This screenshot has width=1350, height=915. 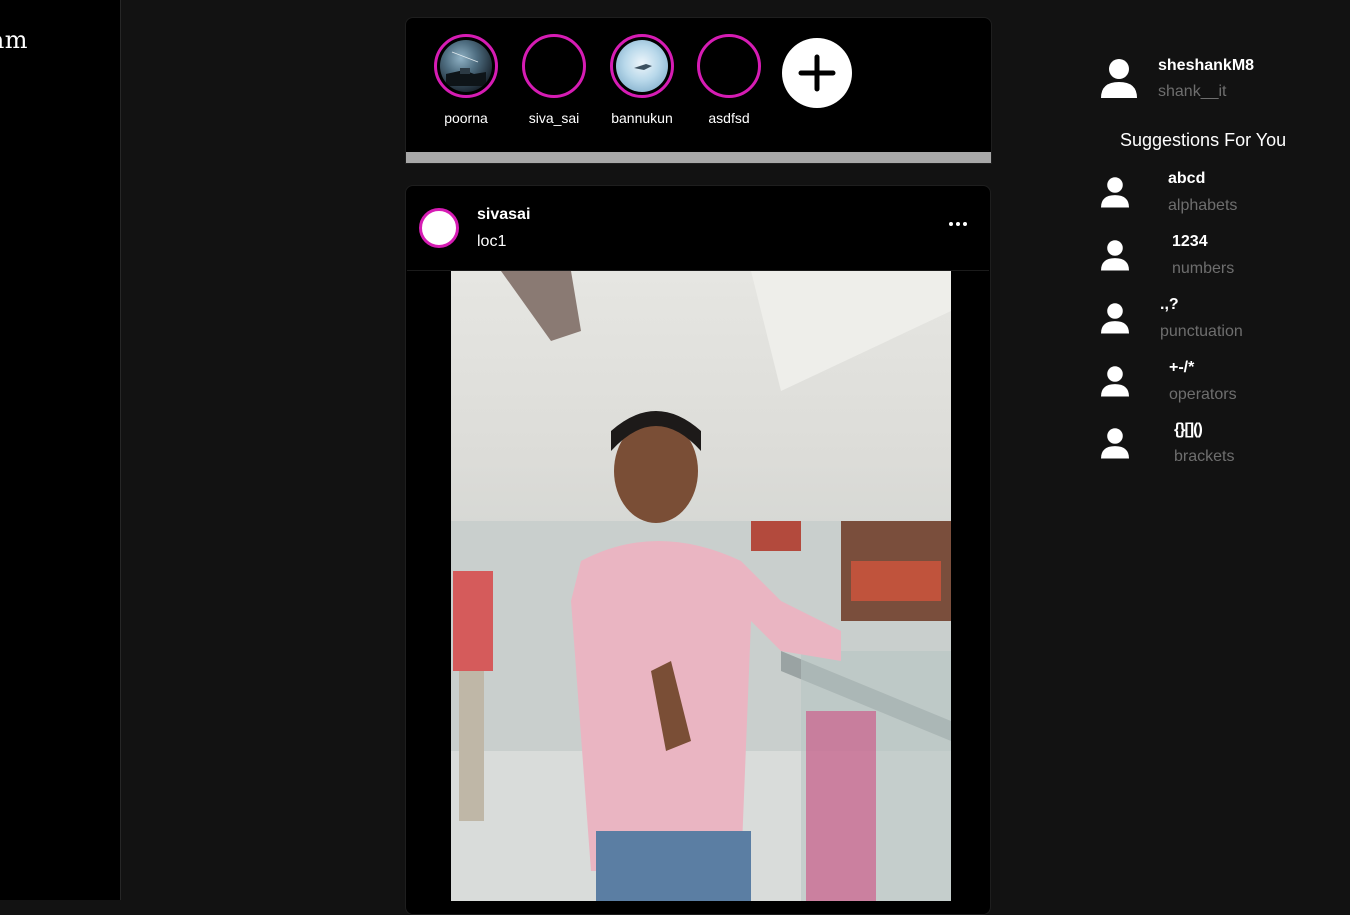 What do you see at coordinates (1190, 242) in the screenshot?
I see `suggestion-name: 1234` at bounding box center [1190, 242].